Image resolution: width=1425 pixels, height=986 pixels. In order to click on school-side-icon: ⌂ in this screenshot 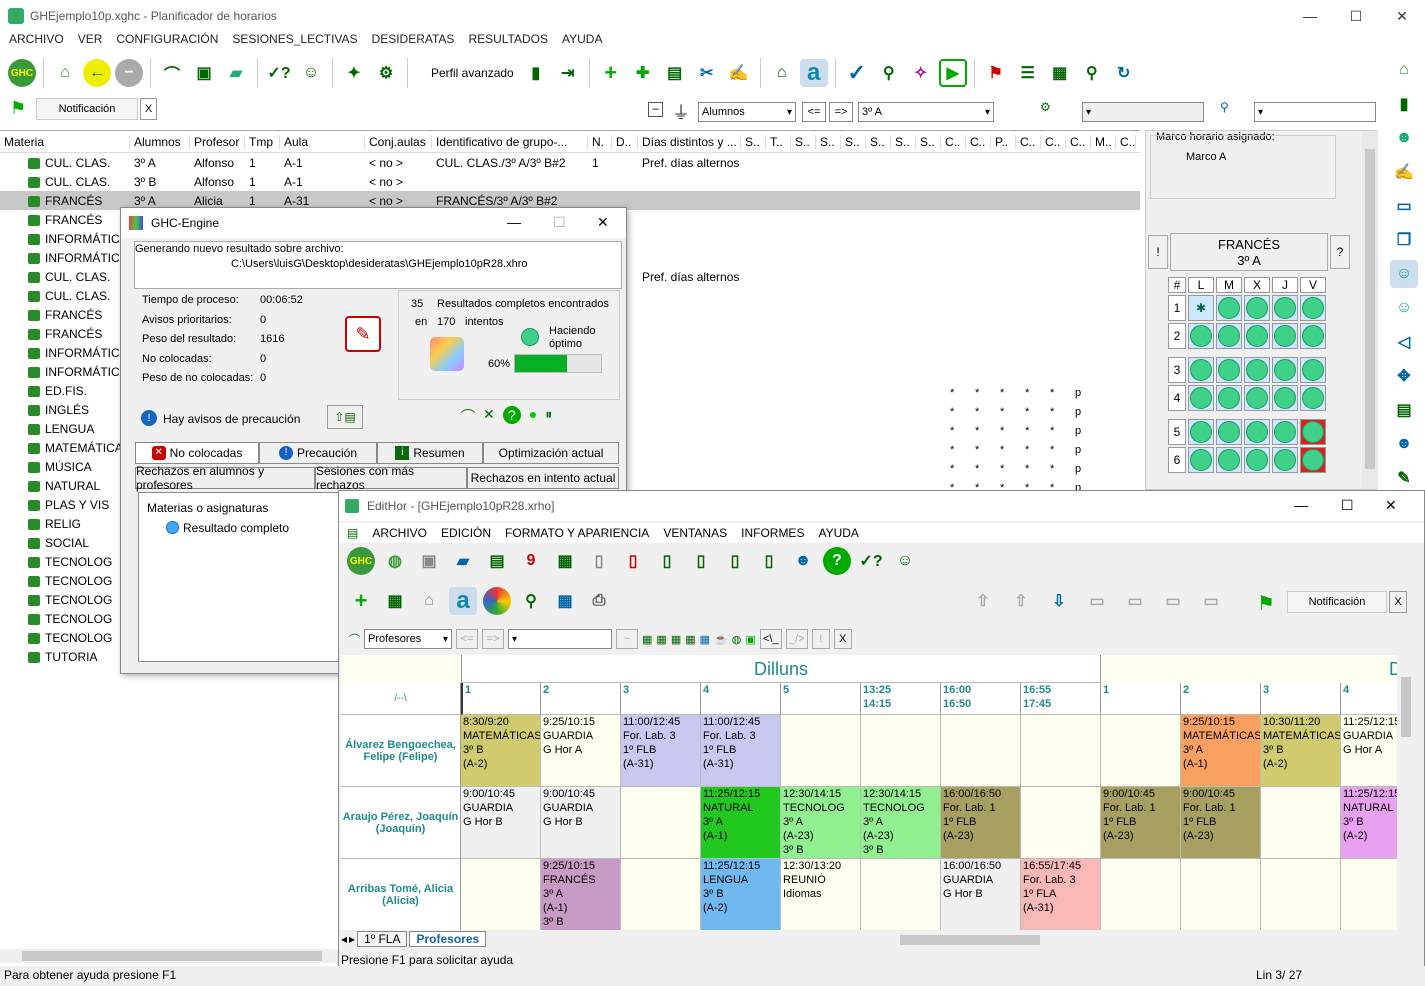, I will do `click(1404, 70)`.